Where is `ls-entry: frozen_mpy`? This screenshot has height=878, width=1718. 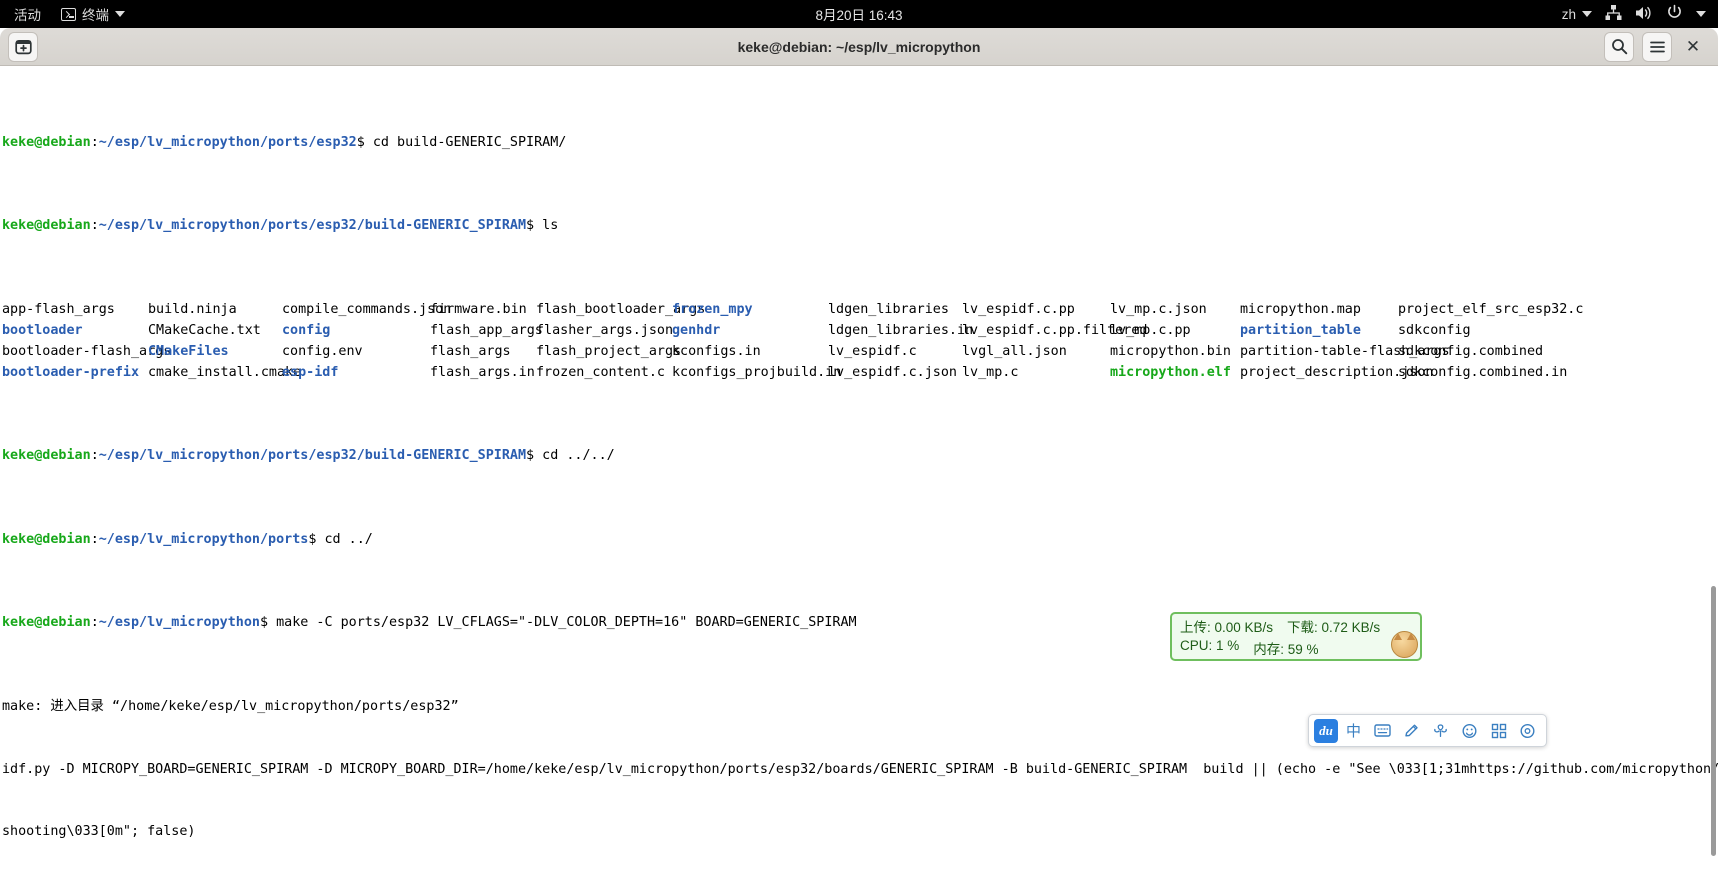 ls-entry: frozen_mpy is located at coordinates (712, 309).